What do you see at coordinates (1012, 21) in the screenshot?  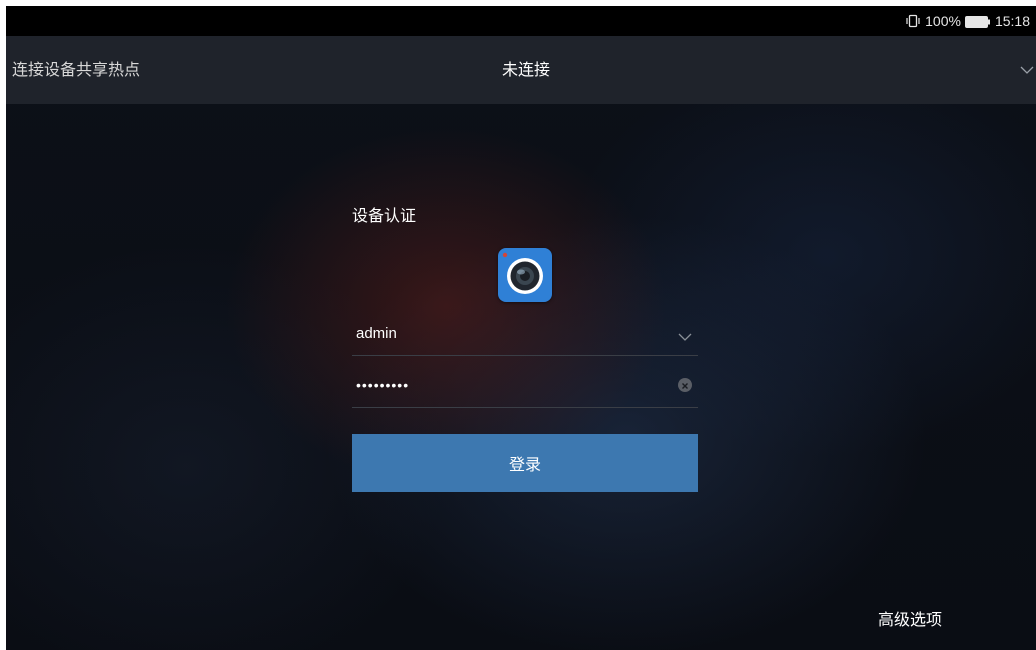 I see `status-time: 15:18` at bounding box center [1012, 21].